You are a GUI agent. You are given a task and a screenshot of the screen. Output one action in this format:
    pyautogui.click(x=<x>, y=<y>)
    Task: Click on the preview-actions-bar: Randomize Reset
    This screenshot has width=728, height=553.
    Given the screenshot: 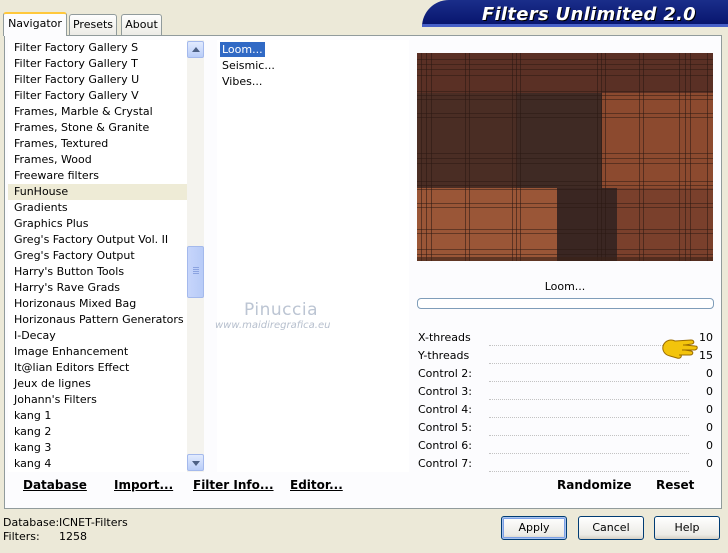 What is the action you would take?
    pyautogui.click(x=564, y=487)
    